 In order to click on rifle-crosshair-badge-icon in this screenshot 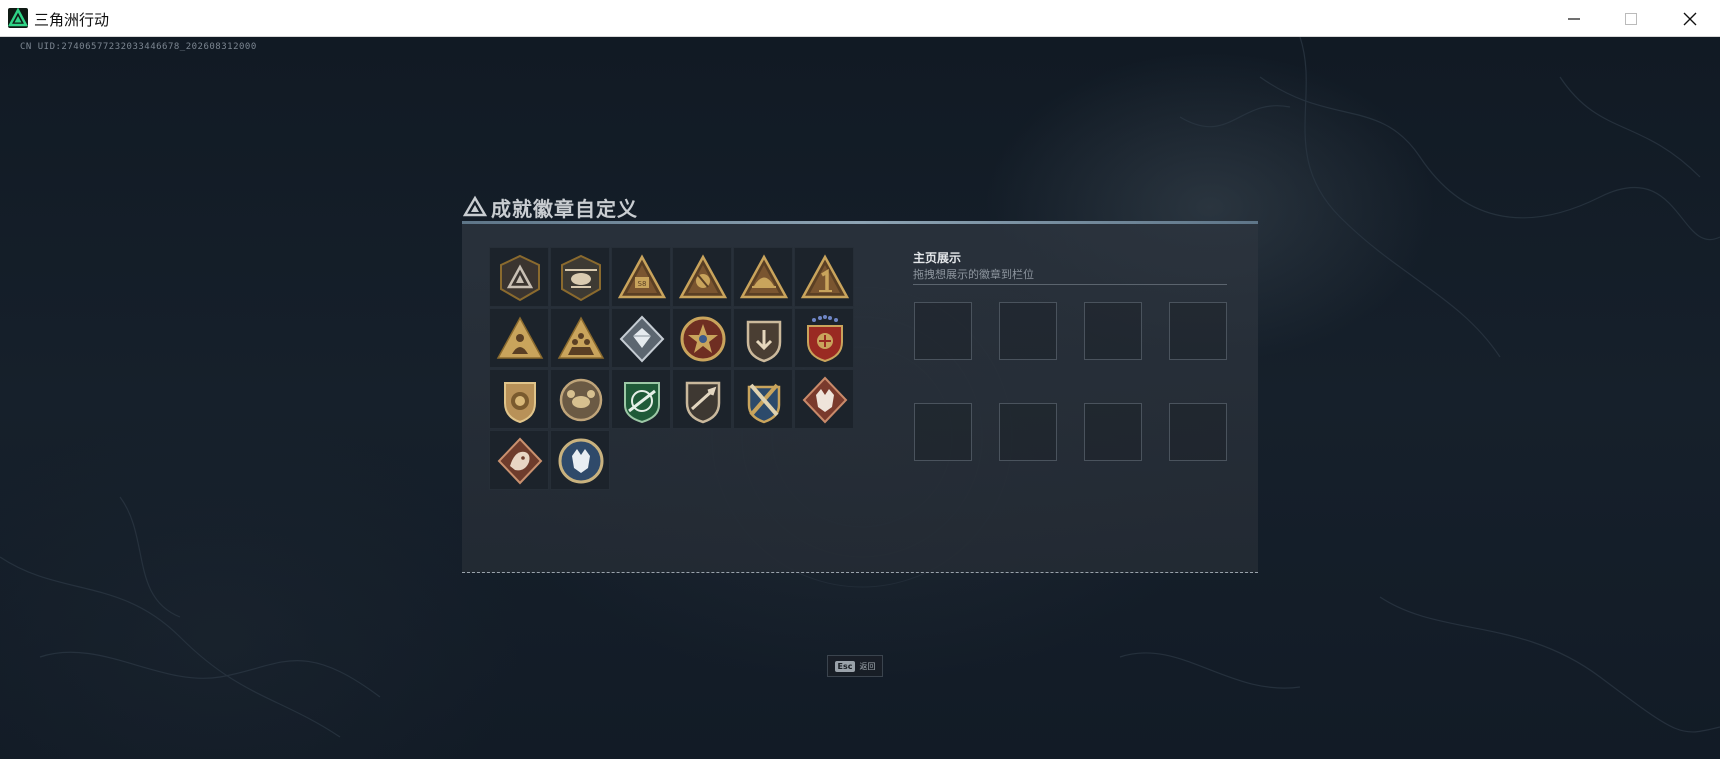, I will do `click(642, 403)`.